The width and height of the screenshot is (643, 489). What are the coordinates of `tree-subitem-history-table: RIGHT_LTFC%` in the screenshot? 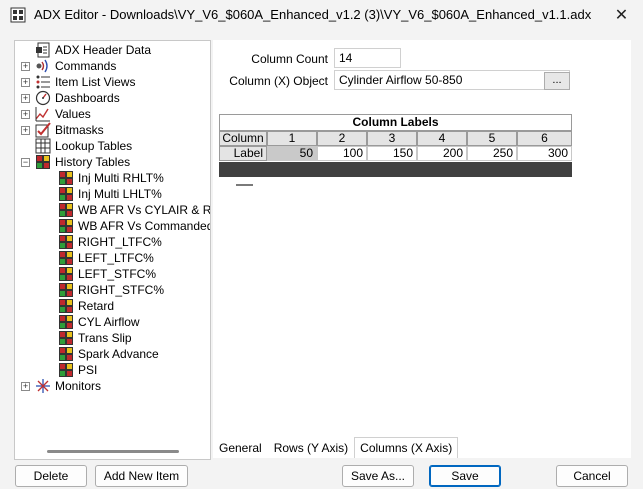 It's located at (110, 242).